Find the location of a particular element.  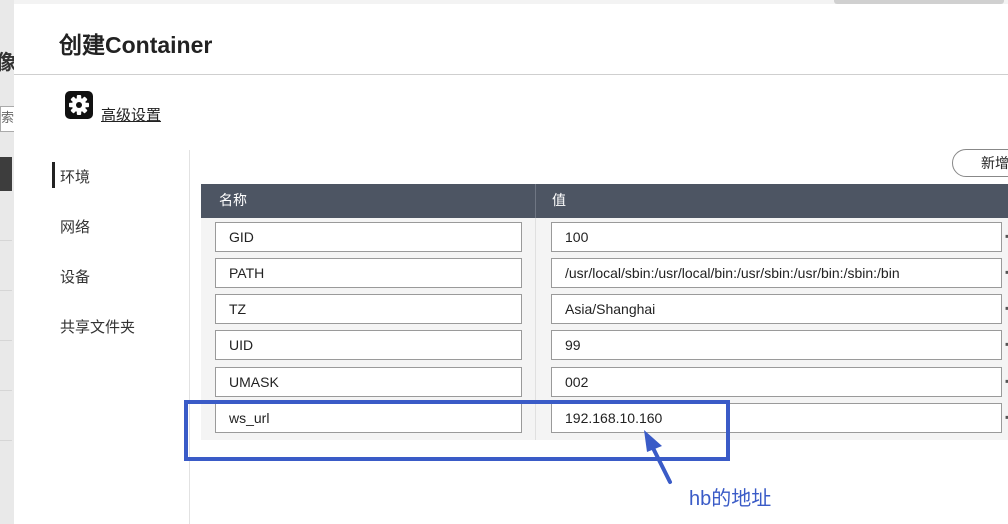

add-variable-button: 新增 is located at coordinates (980, 163).